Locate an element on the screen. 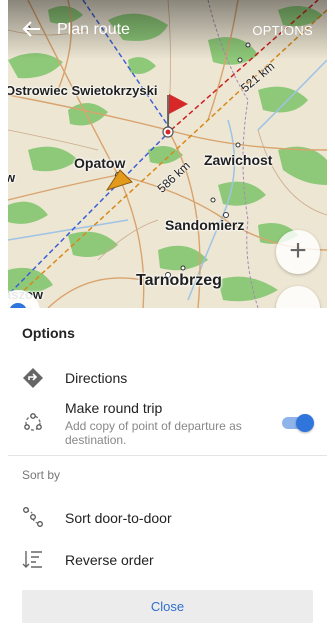 Image resolution: width=335 pixels, height=638 pixels. options-button: OPTIONS is located at coordinates (282, 30).